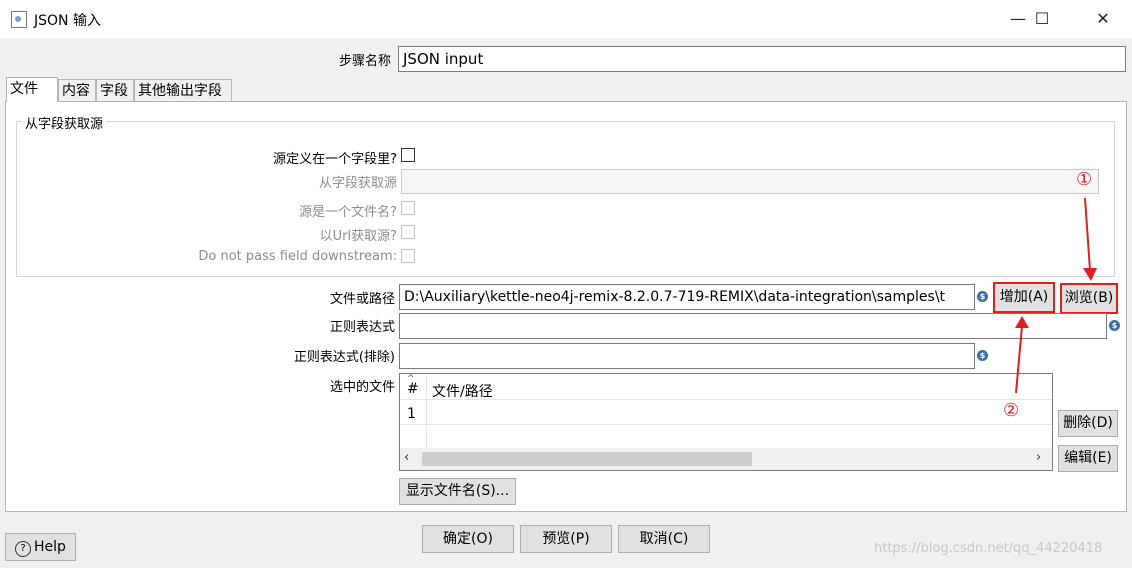 The width and height of the screenshot is (1132, 568). What do you see at coordinates (988, 548) in the screenshot?
I see `watermark: https://blog.csdn.net/qq_44220418` at bounding box center [988, 548].